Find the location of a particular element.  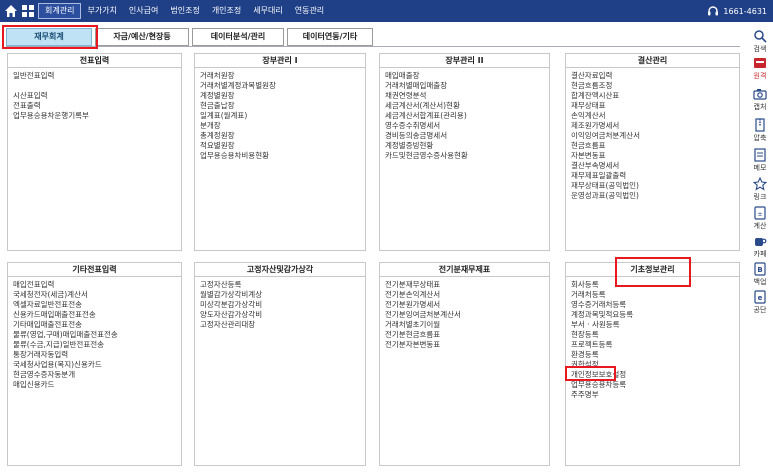

menu-item: 결산자료입력 is located at coordinates (652, 76).